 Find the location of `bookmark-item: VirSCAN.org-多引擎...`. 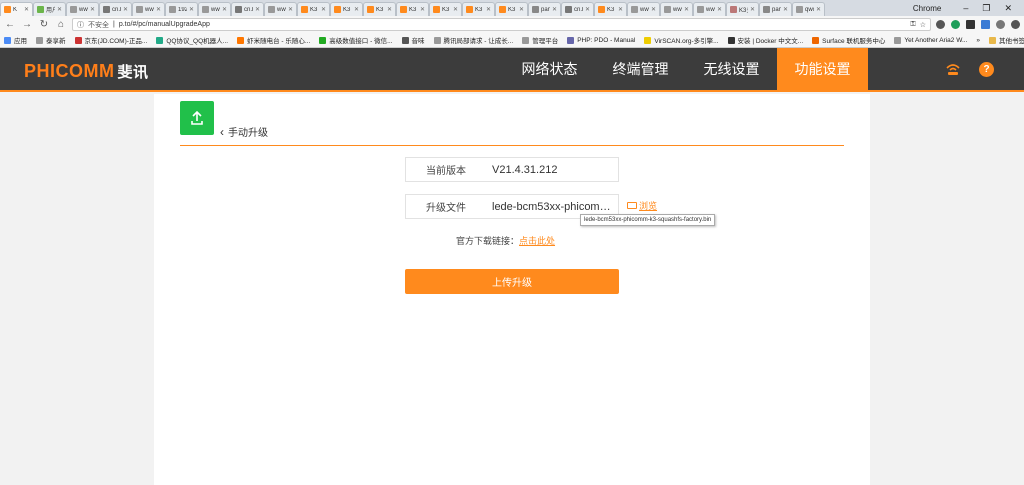

bookmark-item: VirSCAN.org-多引擎... is located at coordinates (681, 40).